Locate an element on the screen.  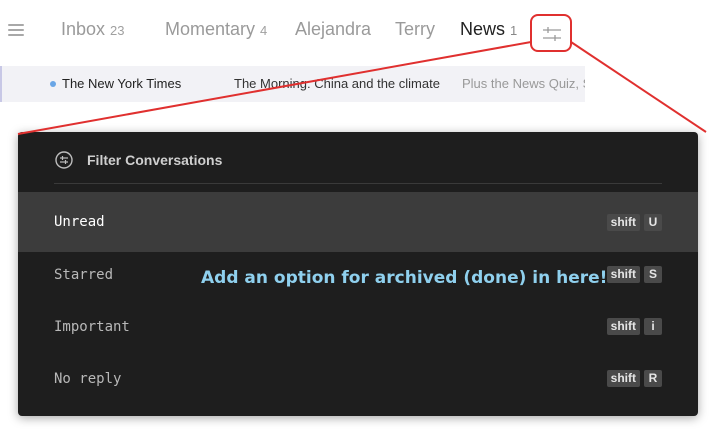
tab-label: Inbox is located at coordinates (83, 29).